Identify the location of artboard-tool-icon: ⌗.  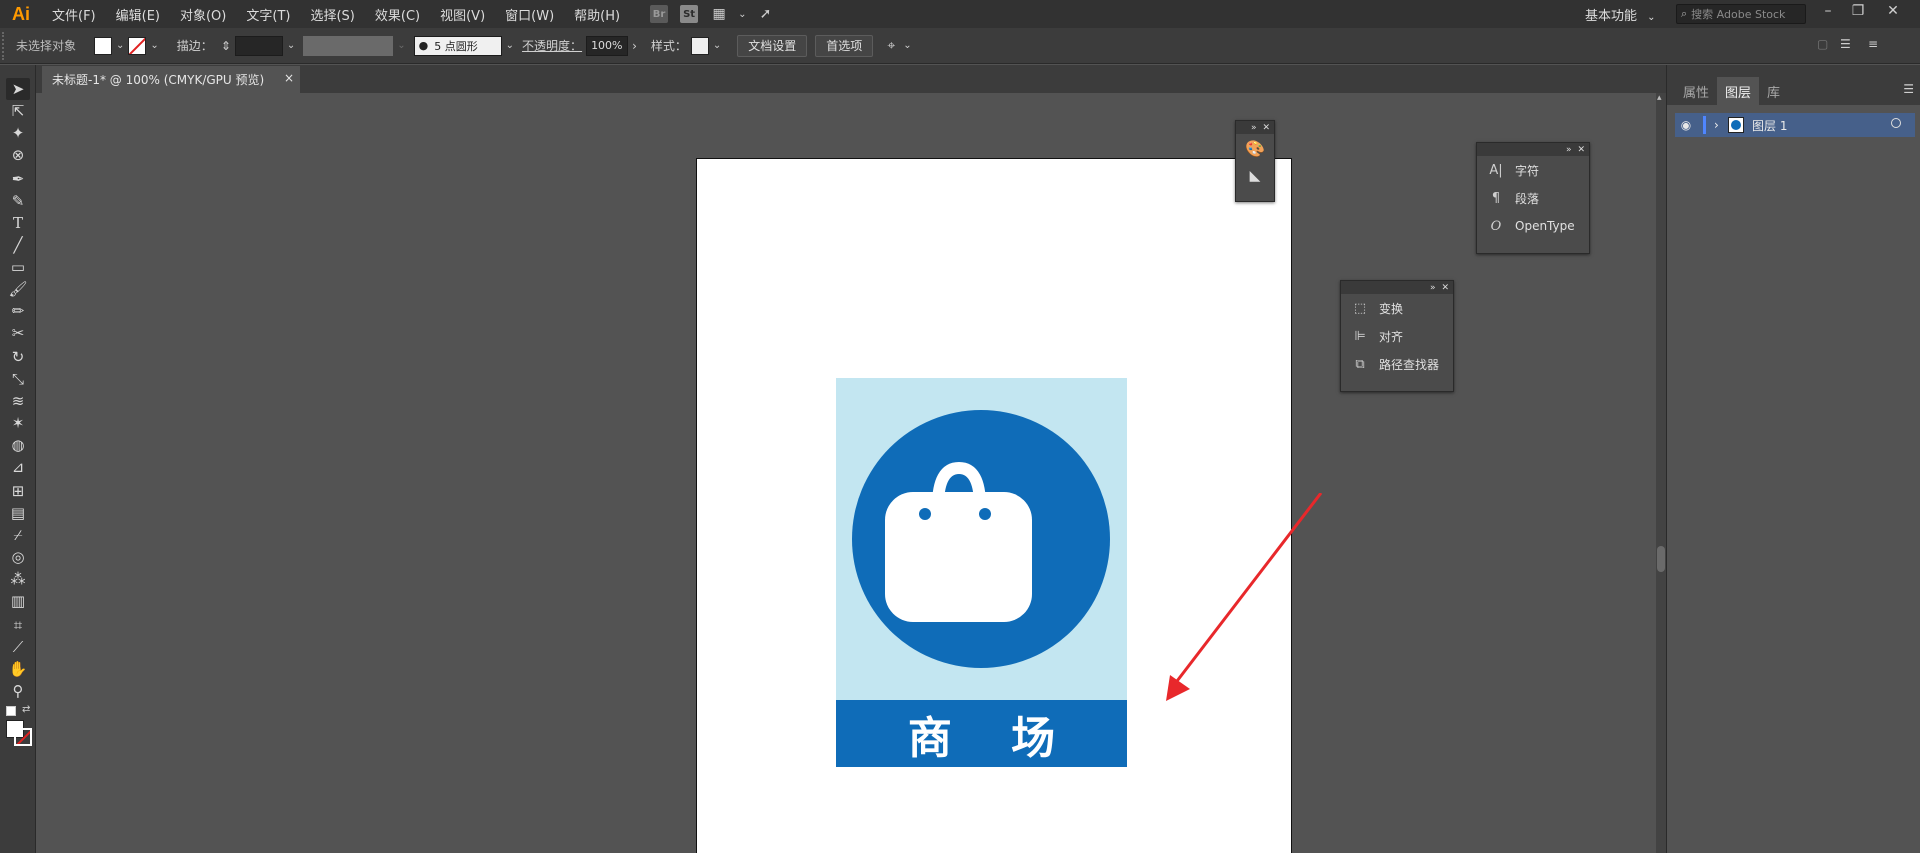
(18, 625).